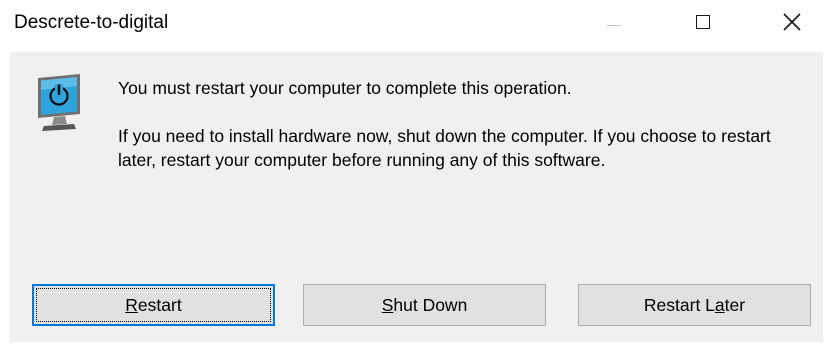 The image size is (832, 345). I want to click on restart-button: Restart, so click(153, 305).